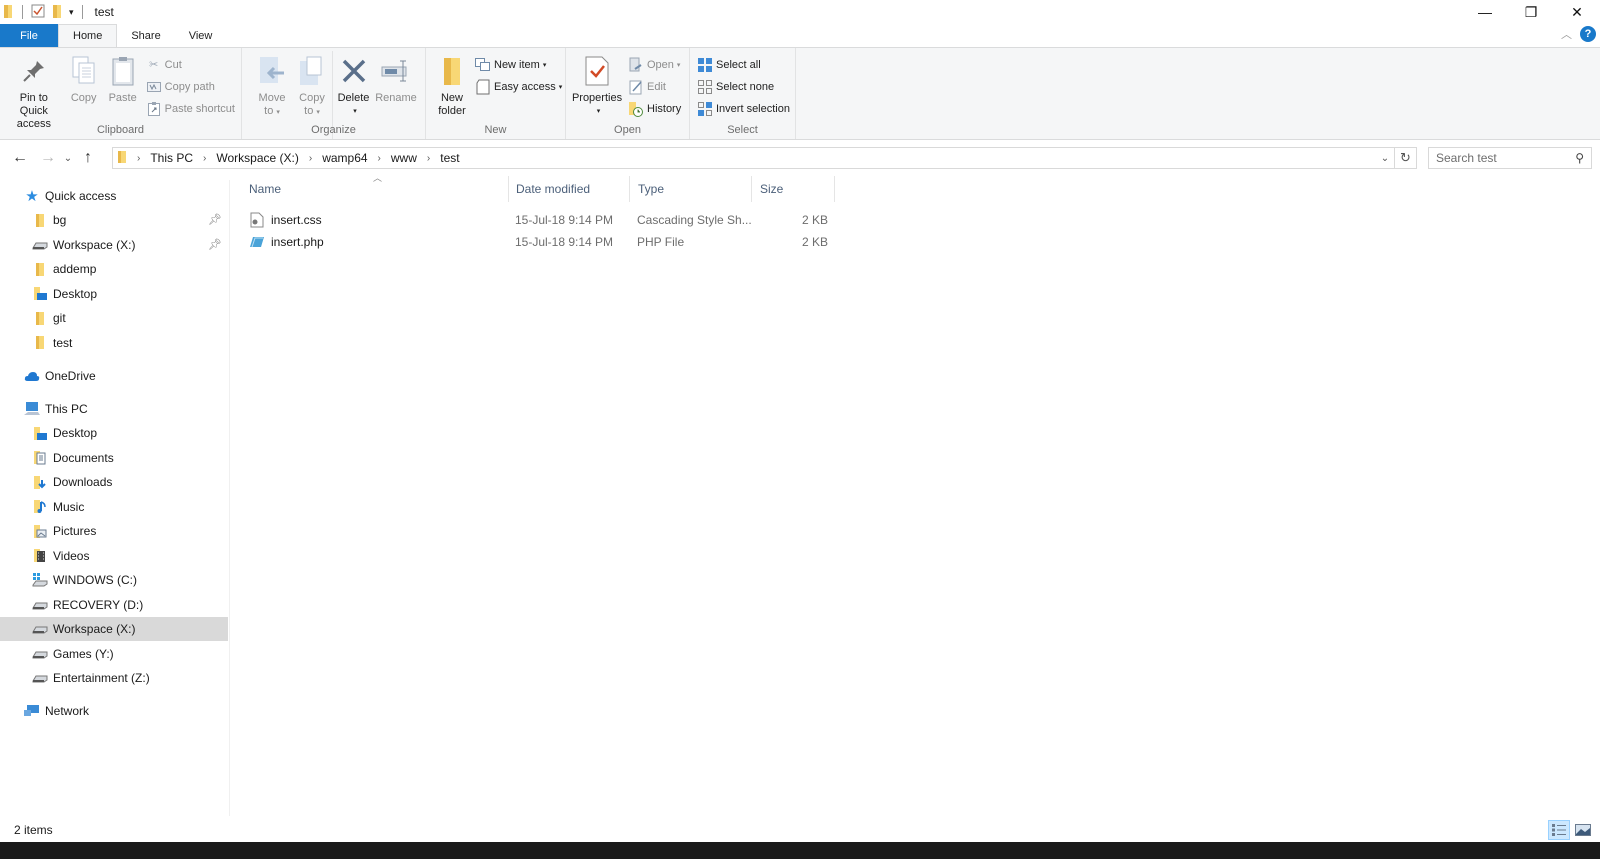 This screenshot has height=859, width=1600. I want to click on file-row: insert.php 15-Jul-18 9:14 PM PHP File 2 KB, so click(540, 242).